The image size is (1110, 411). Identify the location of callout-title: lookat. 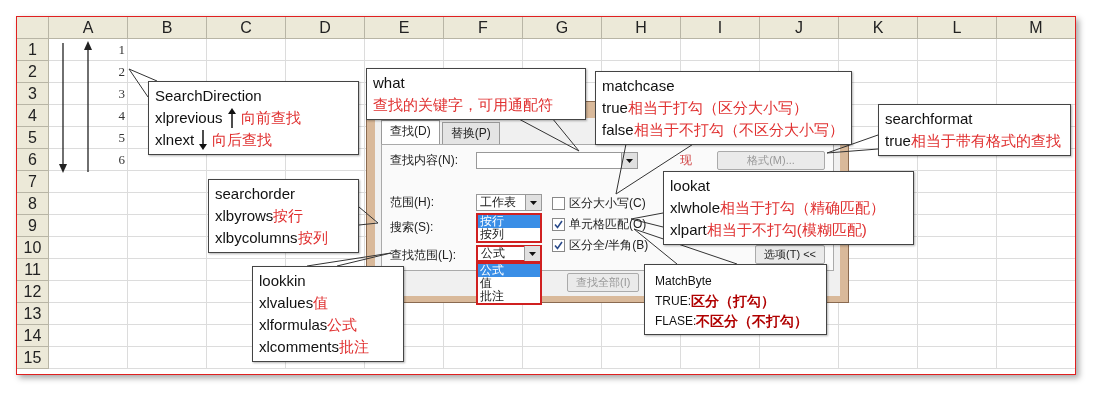
(691, 186).